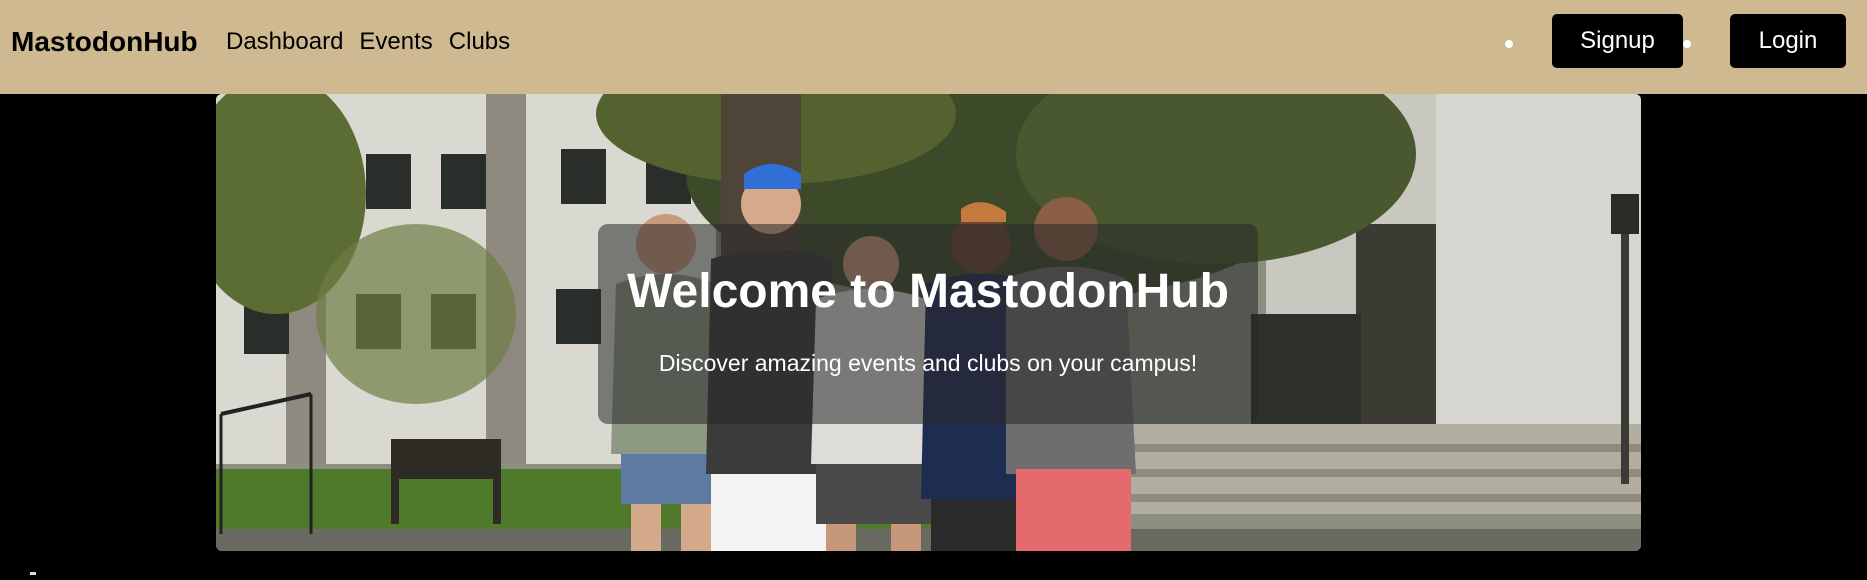 The image size is (1867, 580). I want to click on nav-links: Dashboard Events Clubs, so click(368, 42).